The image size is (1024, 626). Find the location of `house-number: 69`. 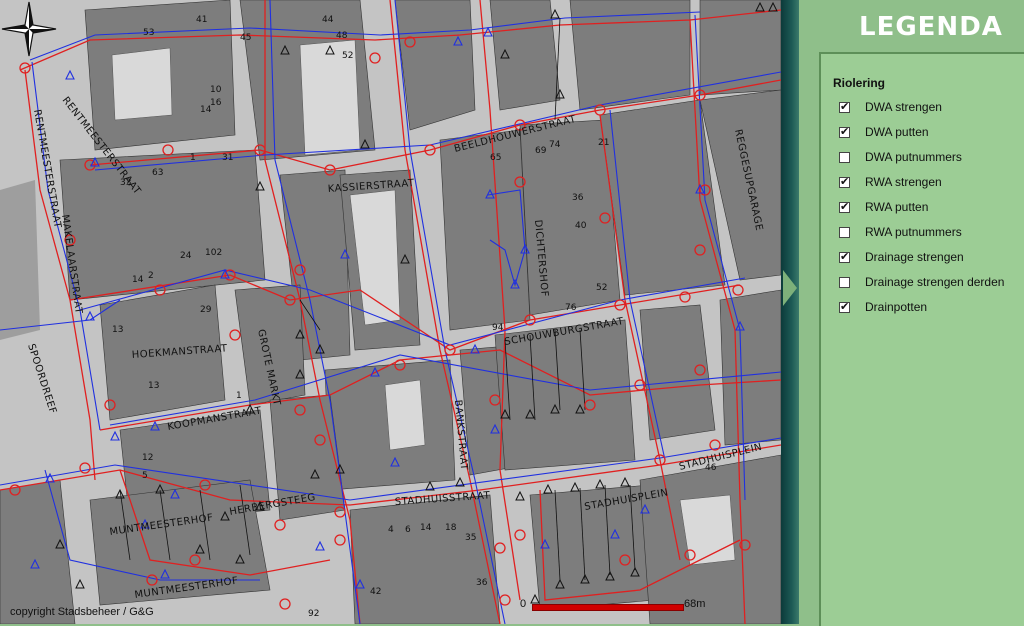

house-number: 69 is located at coordinates (541, 151).